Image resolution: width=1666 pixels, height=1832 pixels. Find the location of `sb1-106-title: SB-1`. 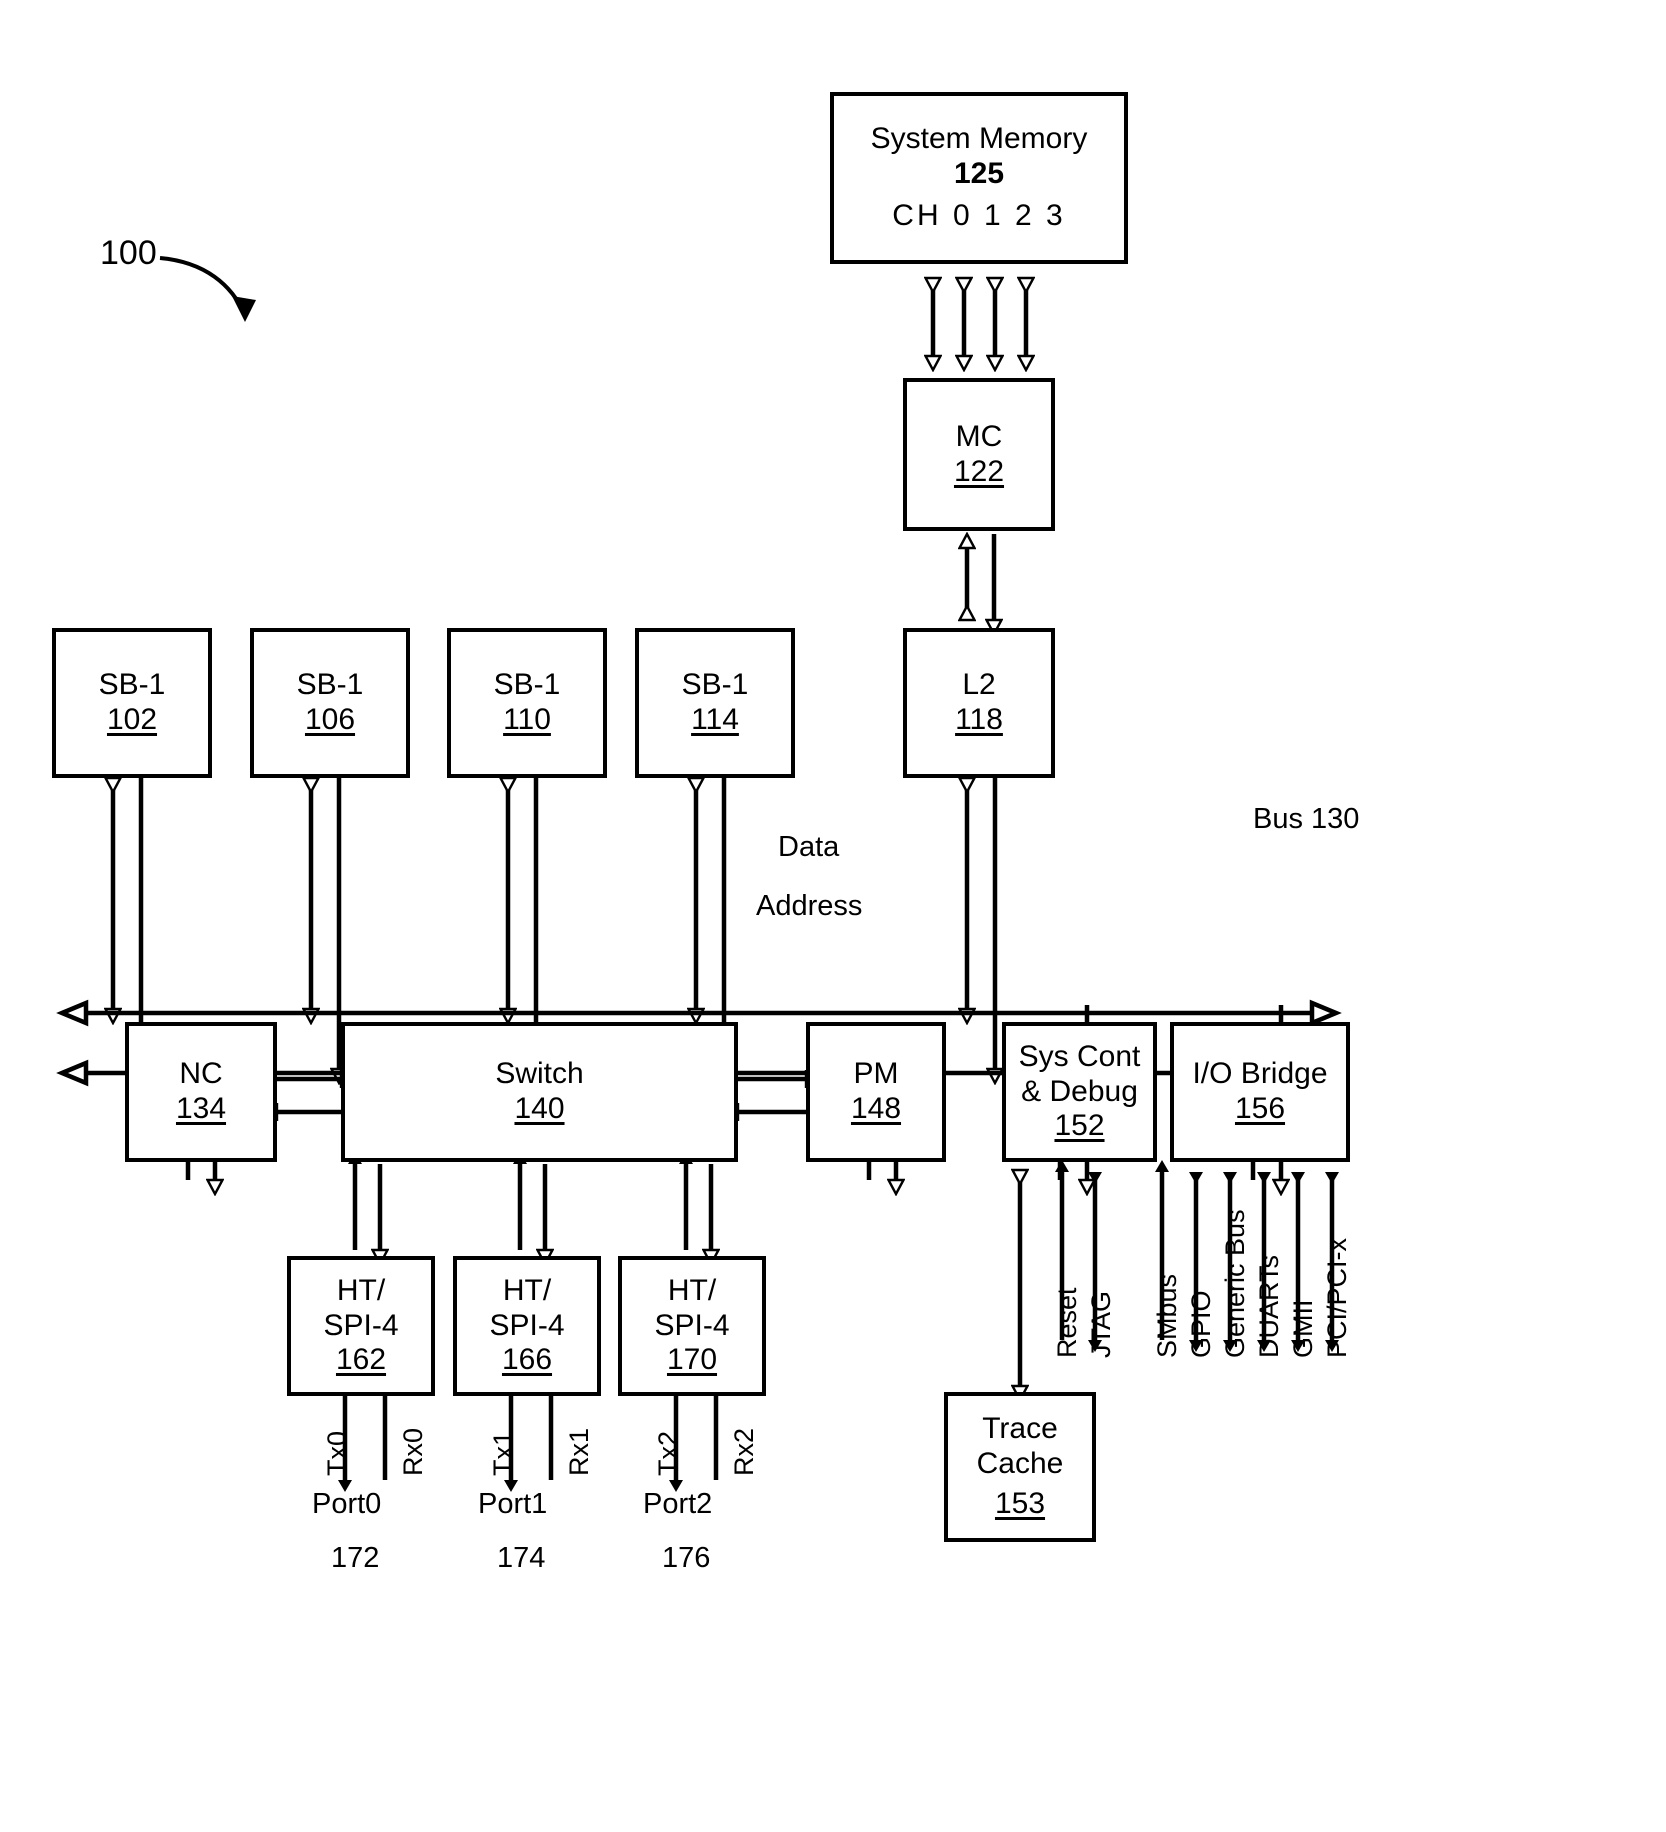

sb1-106-title: SB-1 is located at coordinates (330, 685).